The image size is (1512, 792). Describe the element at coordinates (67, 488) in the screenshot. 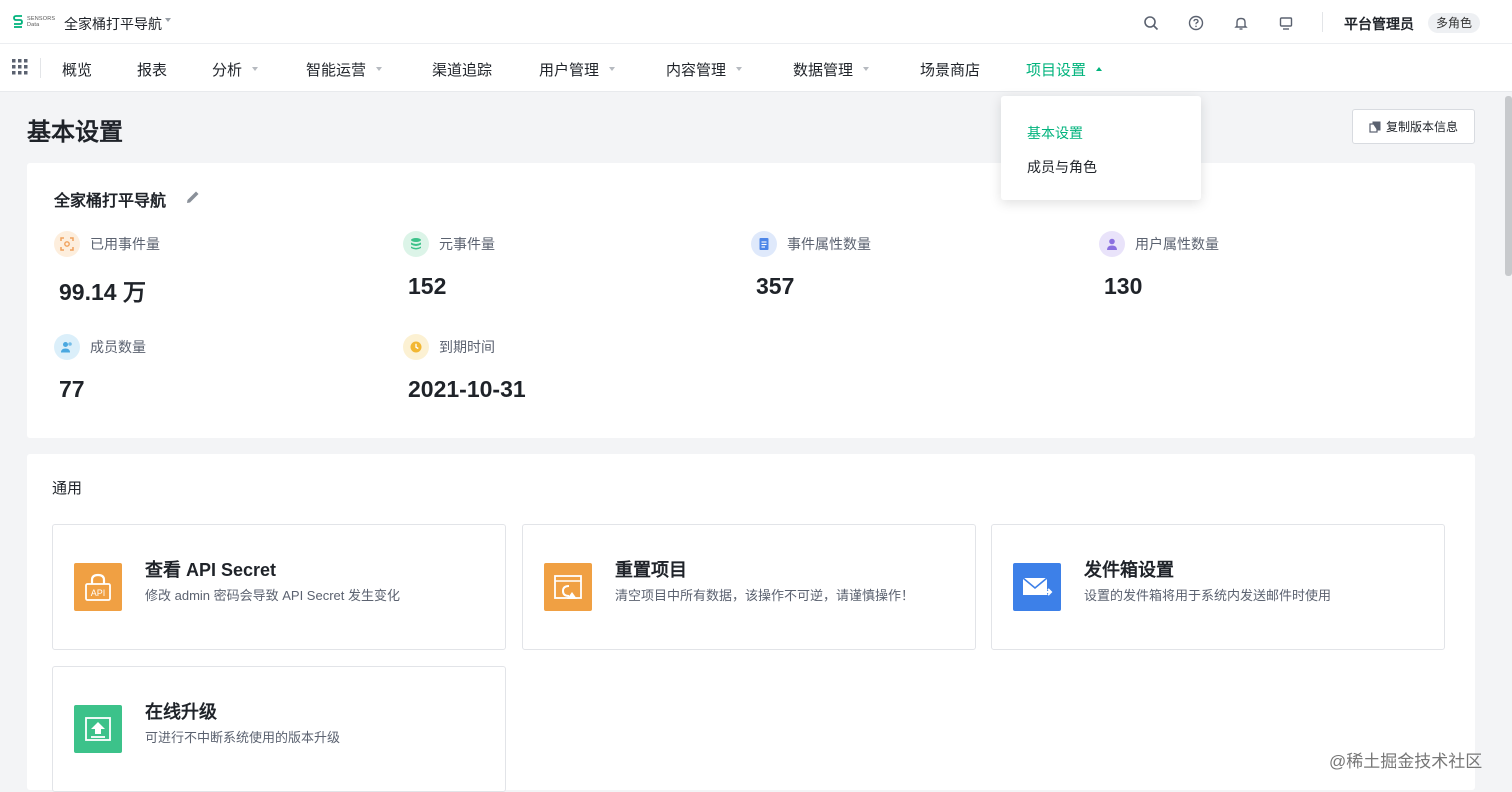

I see `section-title: 通用` at that location.